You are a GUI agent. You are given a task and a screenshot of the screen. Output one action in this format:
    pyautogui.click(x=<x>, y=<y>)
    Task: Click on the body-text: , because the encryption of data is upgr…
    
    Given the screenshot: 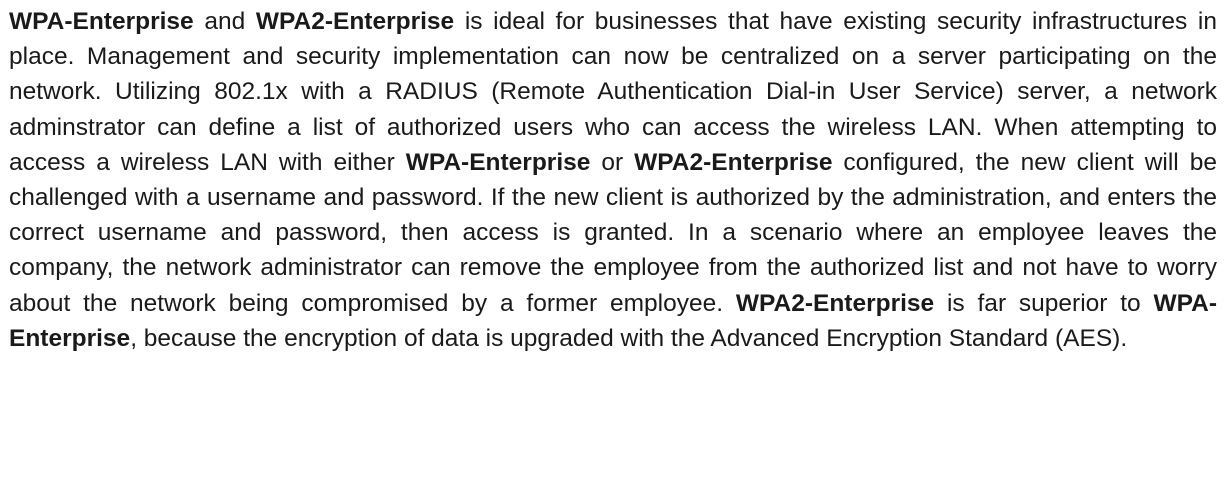 What is the action you would take?
    pyautogui.click(x=629, y=338)
    